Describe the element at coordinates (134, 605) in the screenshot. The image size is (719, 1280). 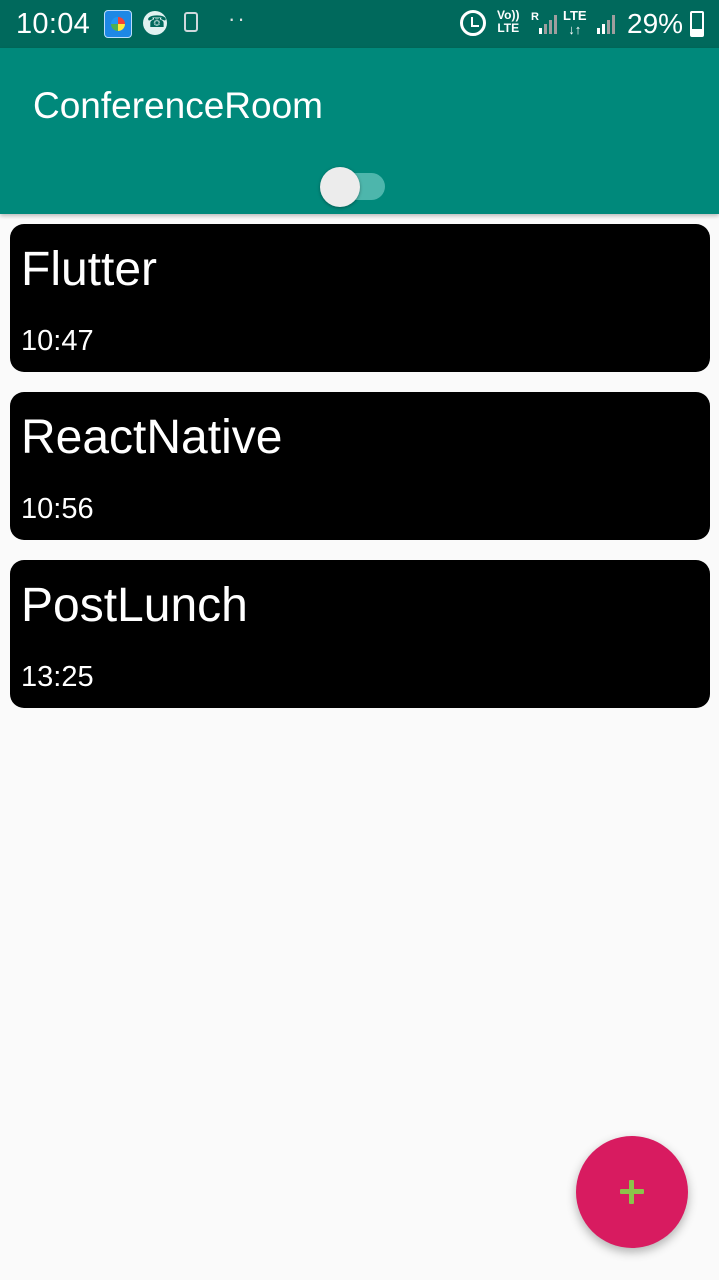
I see `meeting-title: PostLunch` at that location.